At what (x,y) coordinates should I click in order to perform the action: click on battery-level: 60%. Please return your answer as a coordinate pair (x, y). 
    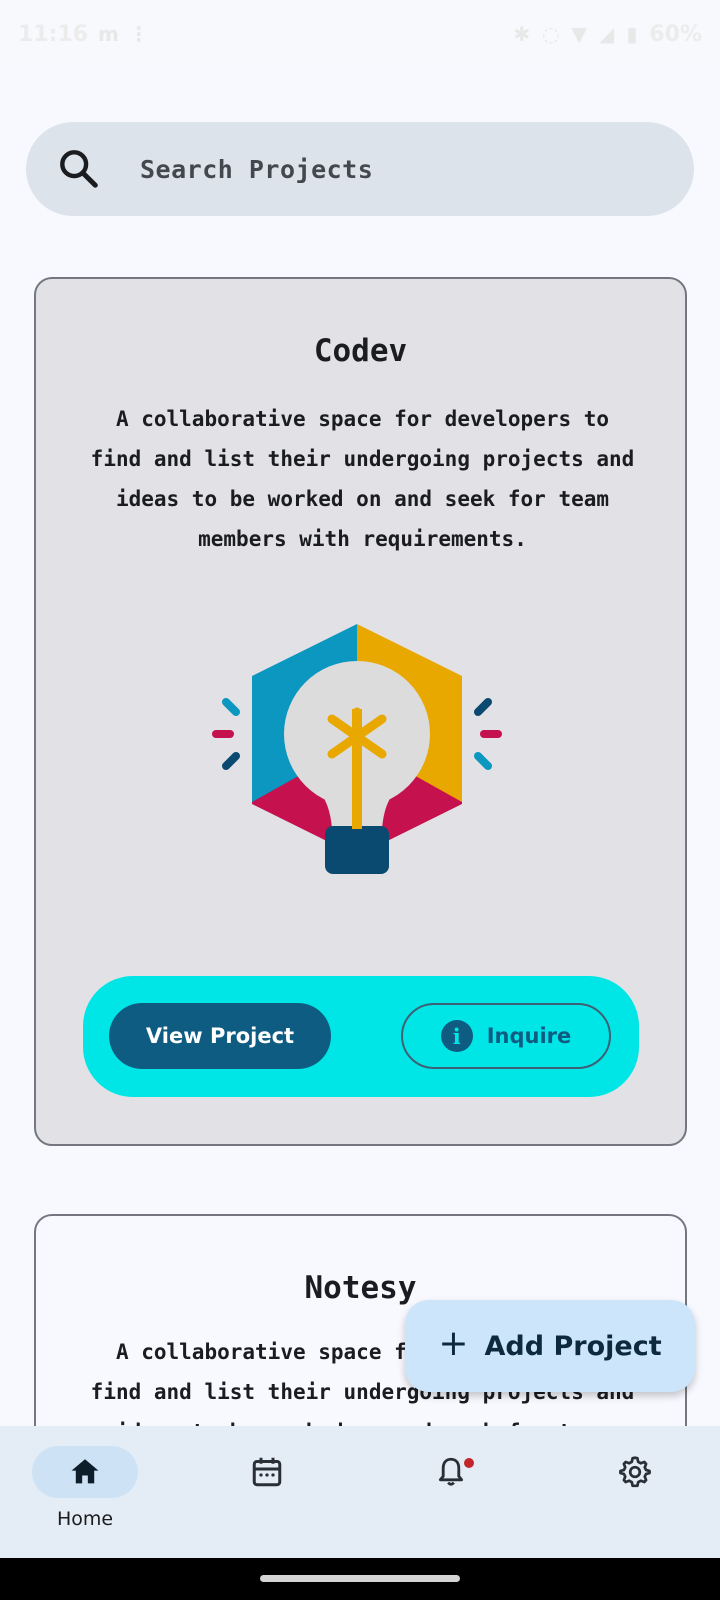
    Looking at the image, I should click on (675, 34).